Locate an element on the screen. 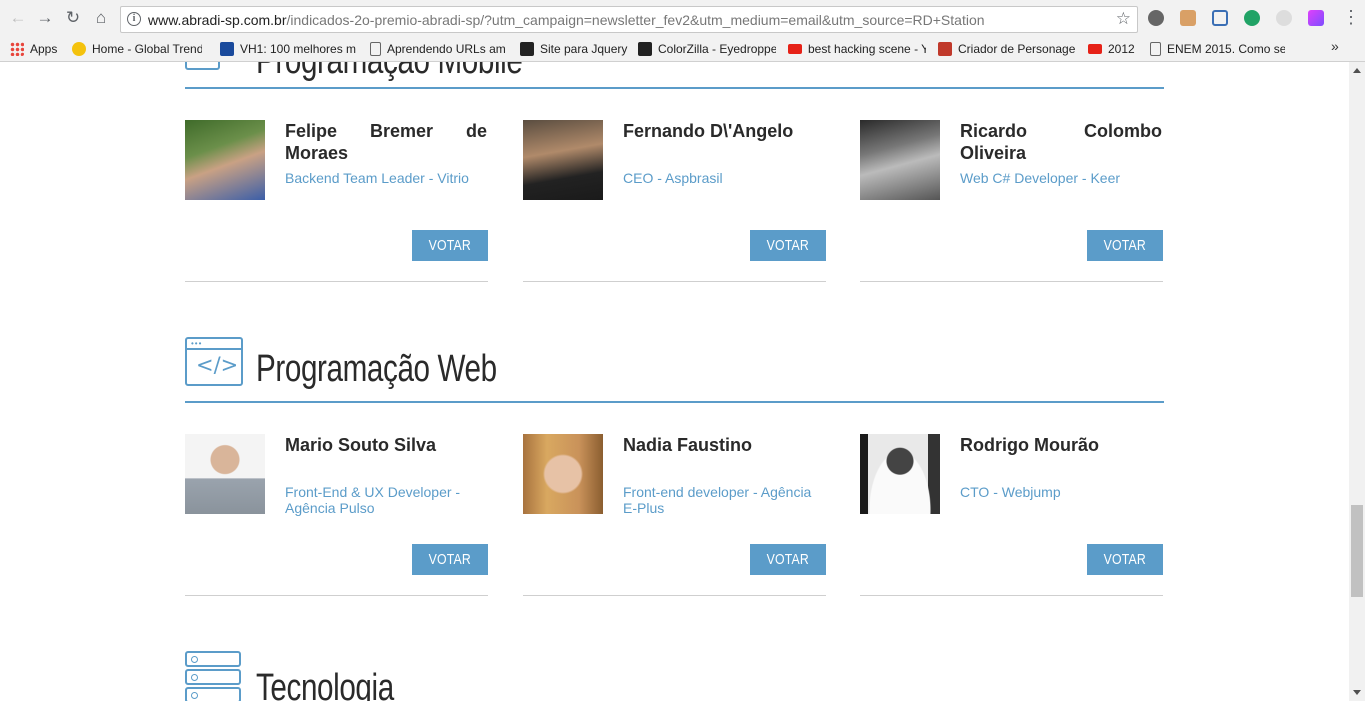  bookmark-item: VH1: 100 melhores m is located at coordinates (289, 49).